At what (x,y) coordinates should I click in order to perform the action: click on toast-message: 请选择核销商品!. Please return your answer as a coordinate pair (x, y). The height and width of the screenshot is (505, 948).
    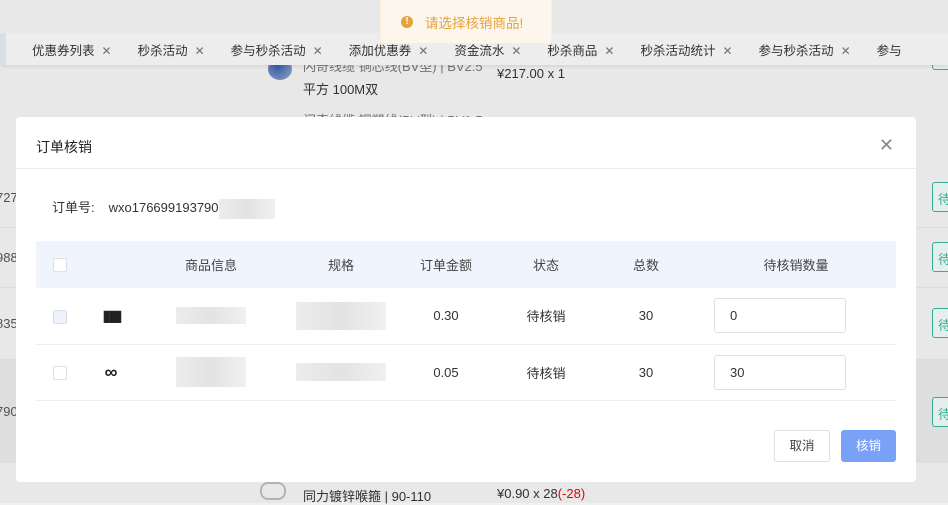
    Looking at the image, I should click on (474, 23).